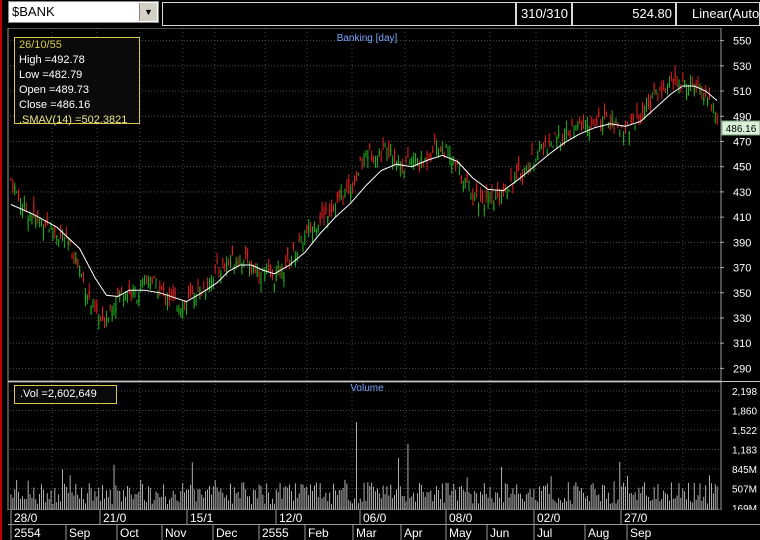  I want to click on time-label-top: 27/0, so click(636, 518).